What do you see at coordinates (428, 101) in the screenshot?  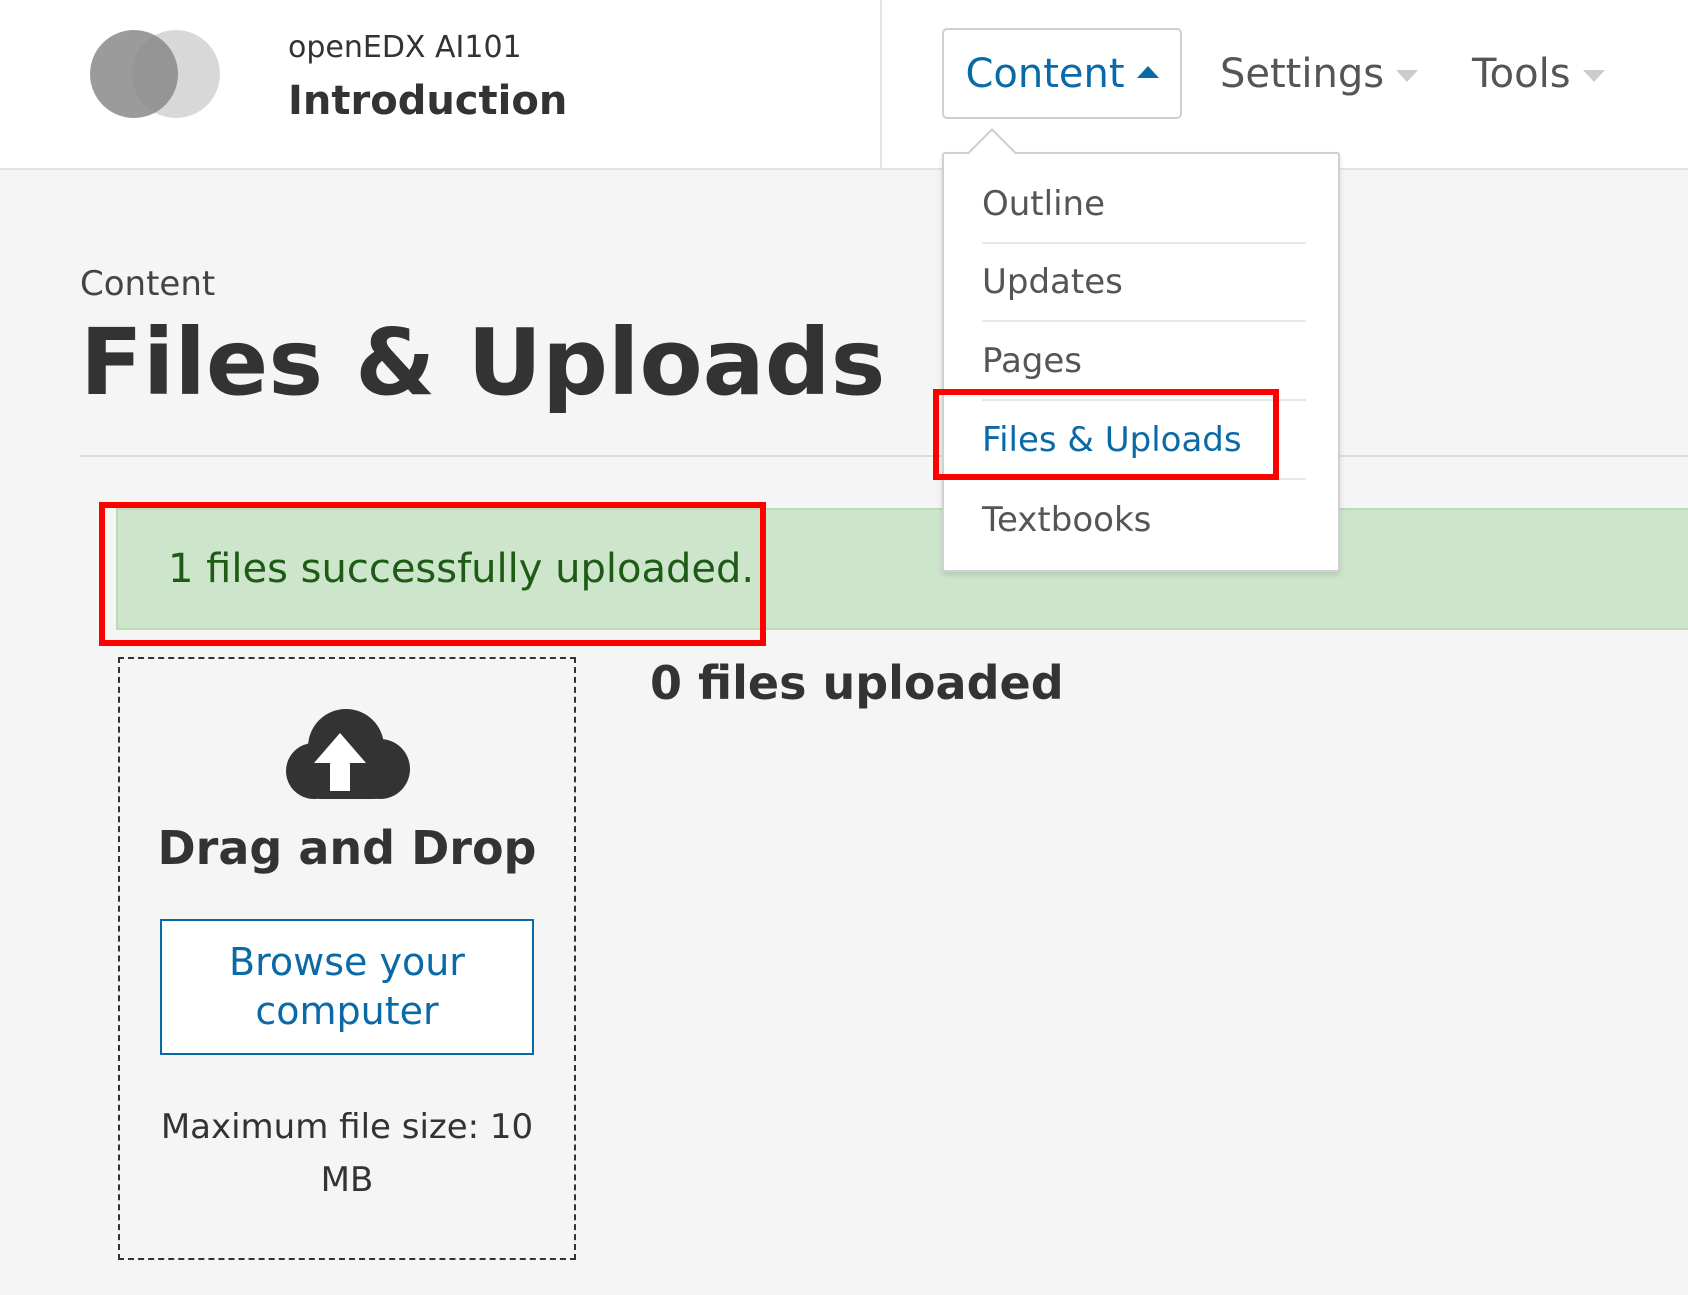 I see `course-title: Introduction` at bounding box center [428, 101].